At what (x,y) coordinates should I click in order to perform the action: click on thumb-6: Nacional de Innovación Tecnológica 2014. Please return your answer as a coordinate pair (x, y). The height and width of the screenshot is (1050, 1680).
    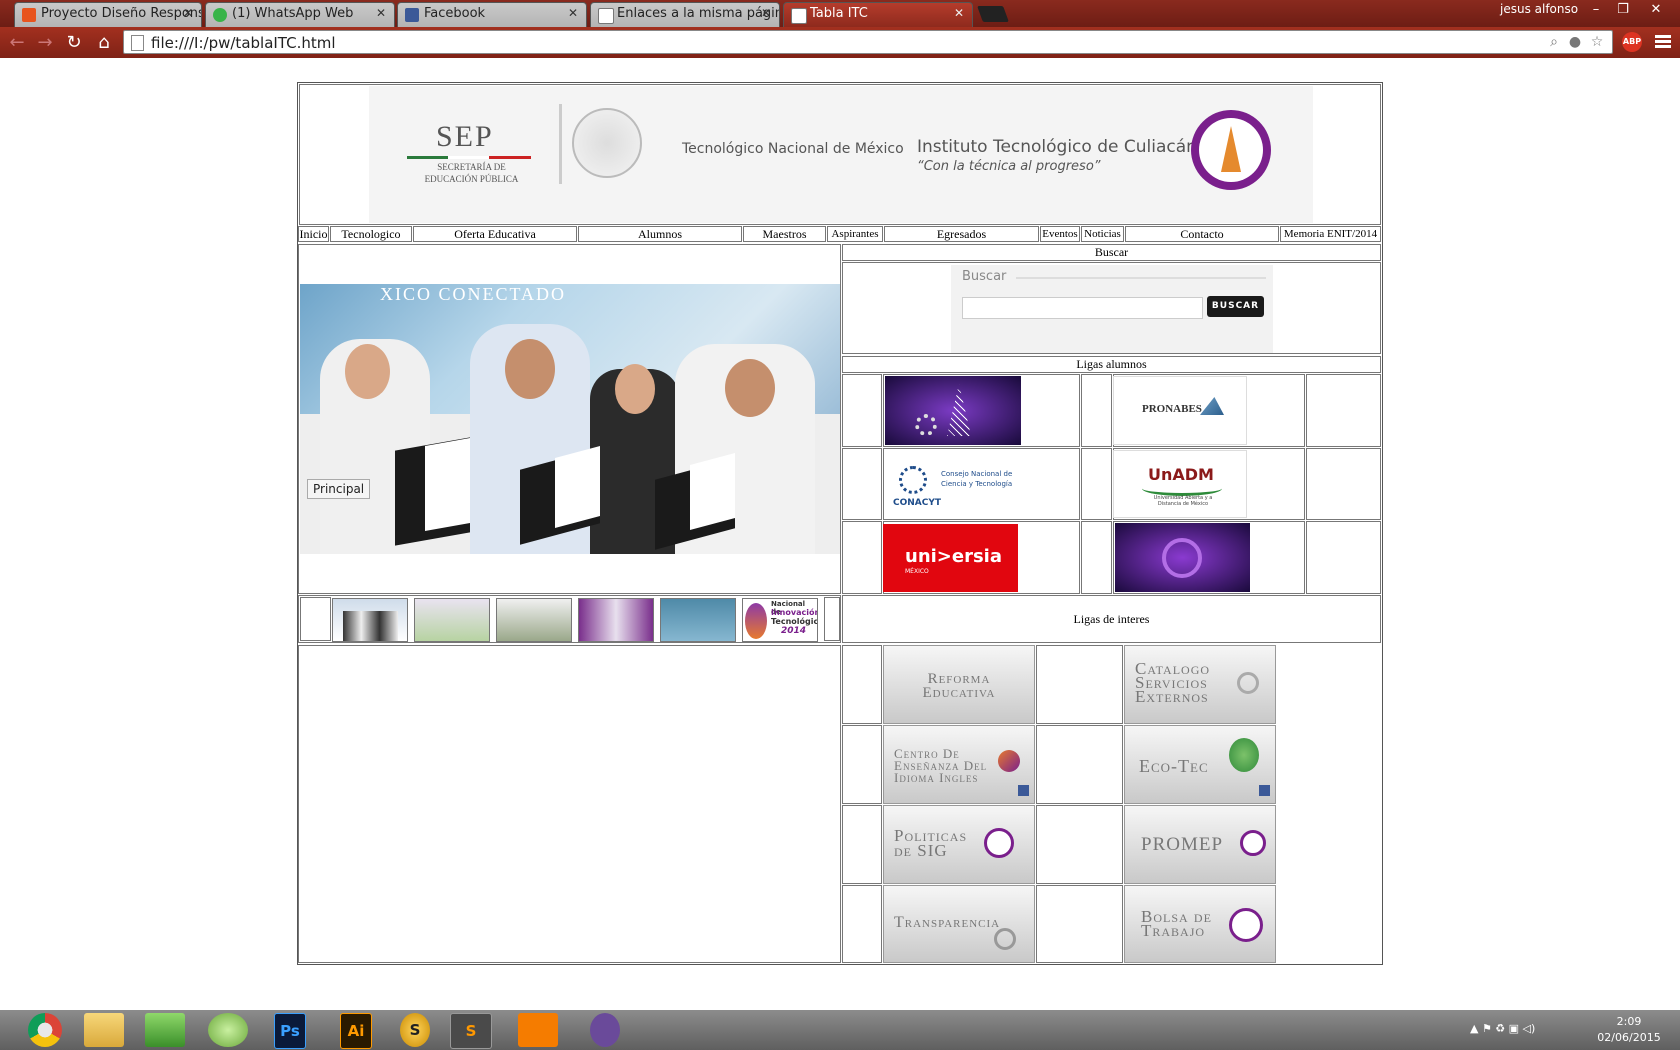
    Looking at the image, I should click on (780, 620).